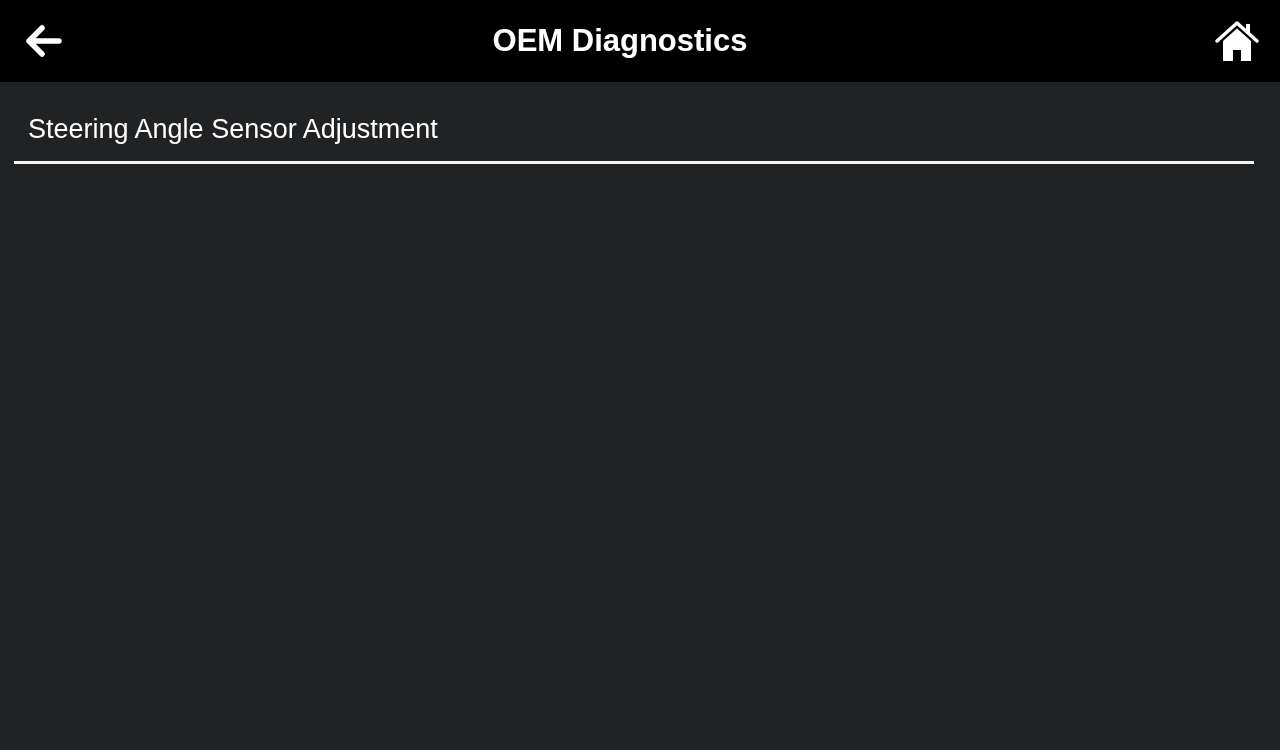  I want to click on home-icon, so click(1237, 41).